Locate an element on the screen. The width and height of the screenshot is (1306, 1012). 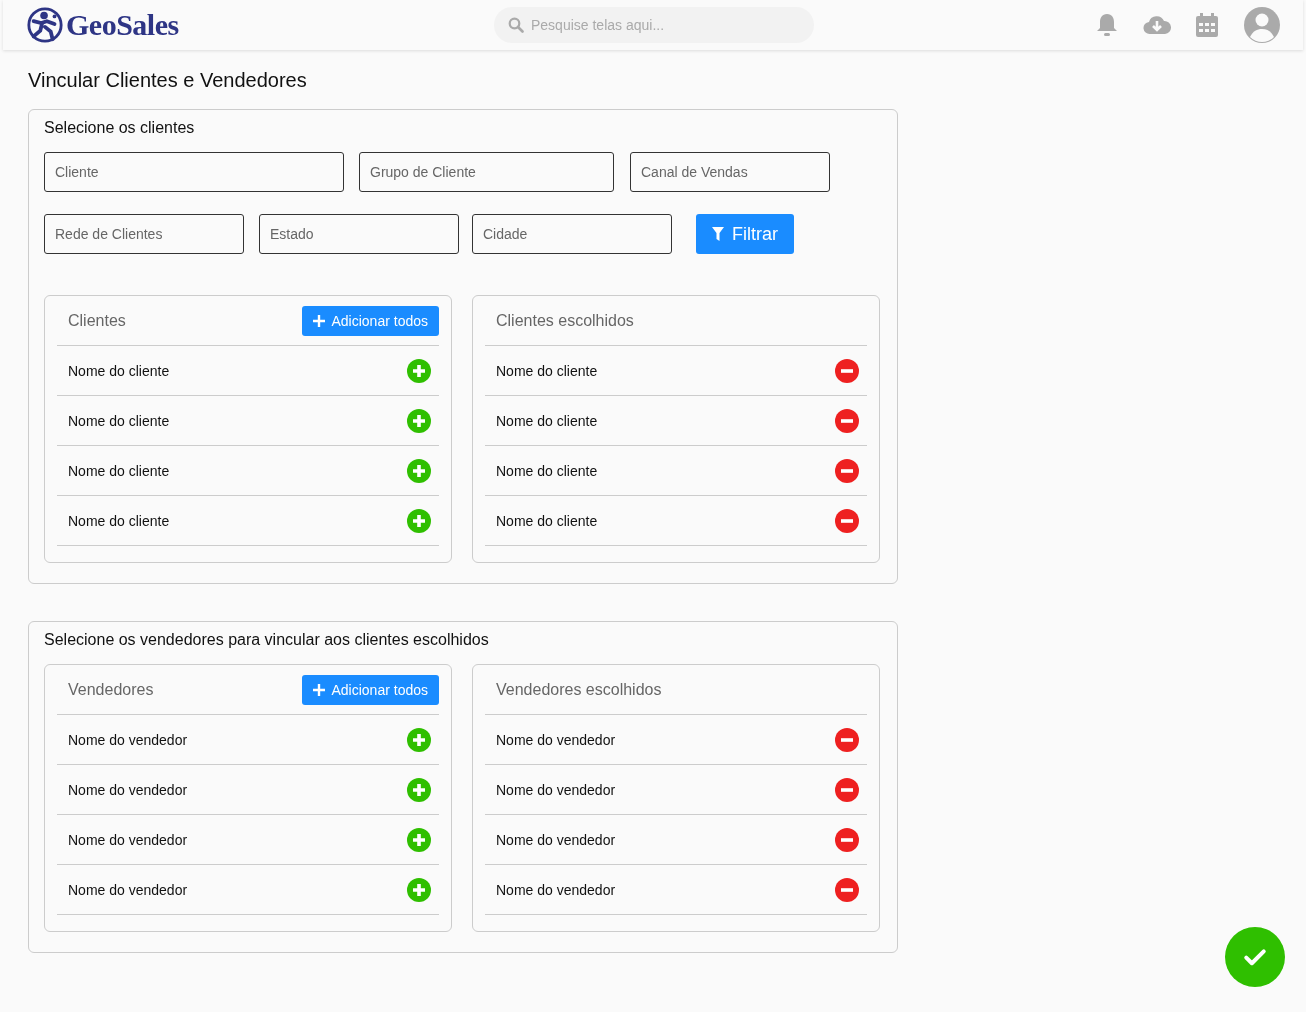
input-field: Cidade is located at coordinates (572, 234).